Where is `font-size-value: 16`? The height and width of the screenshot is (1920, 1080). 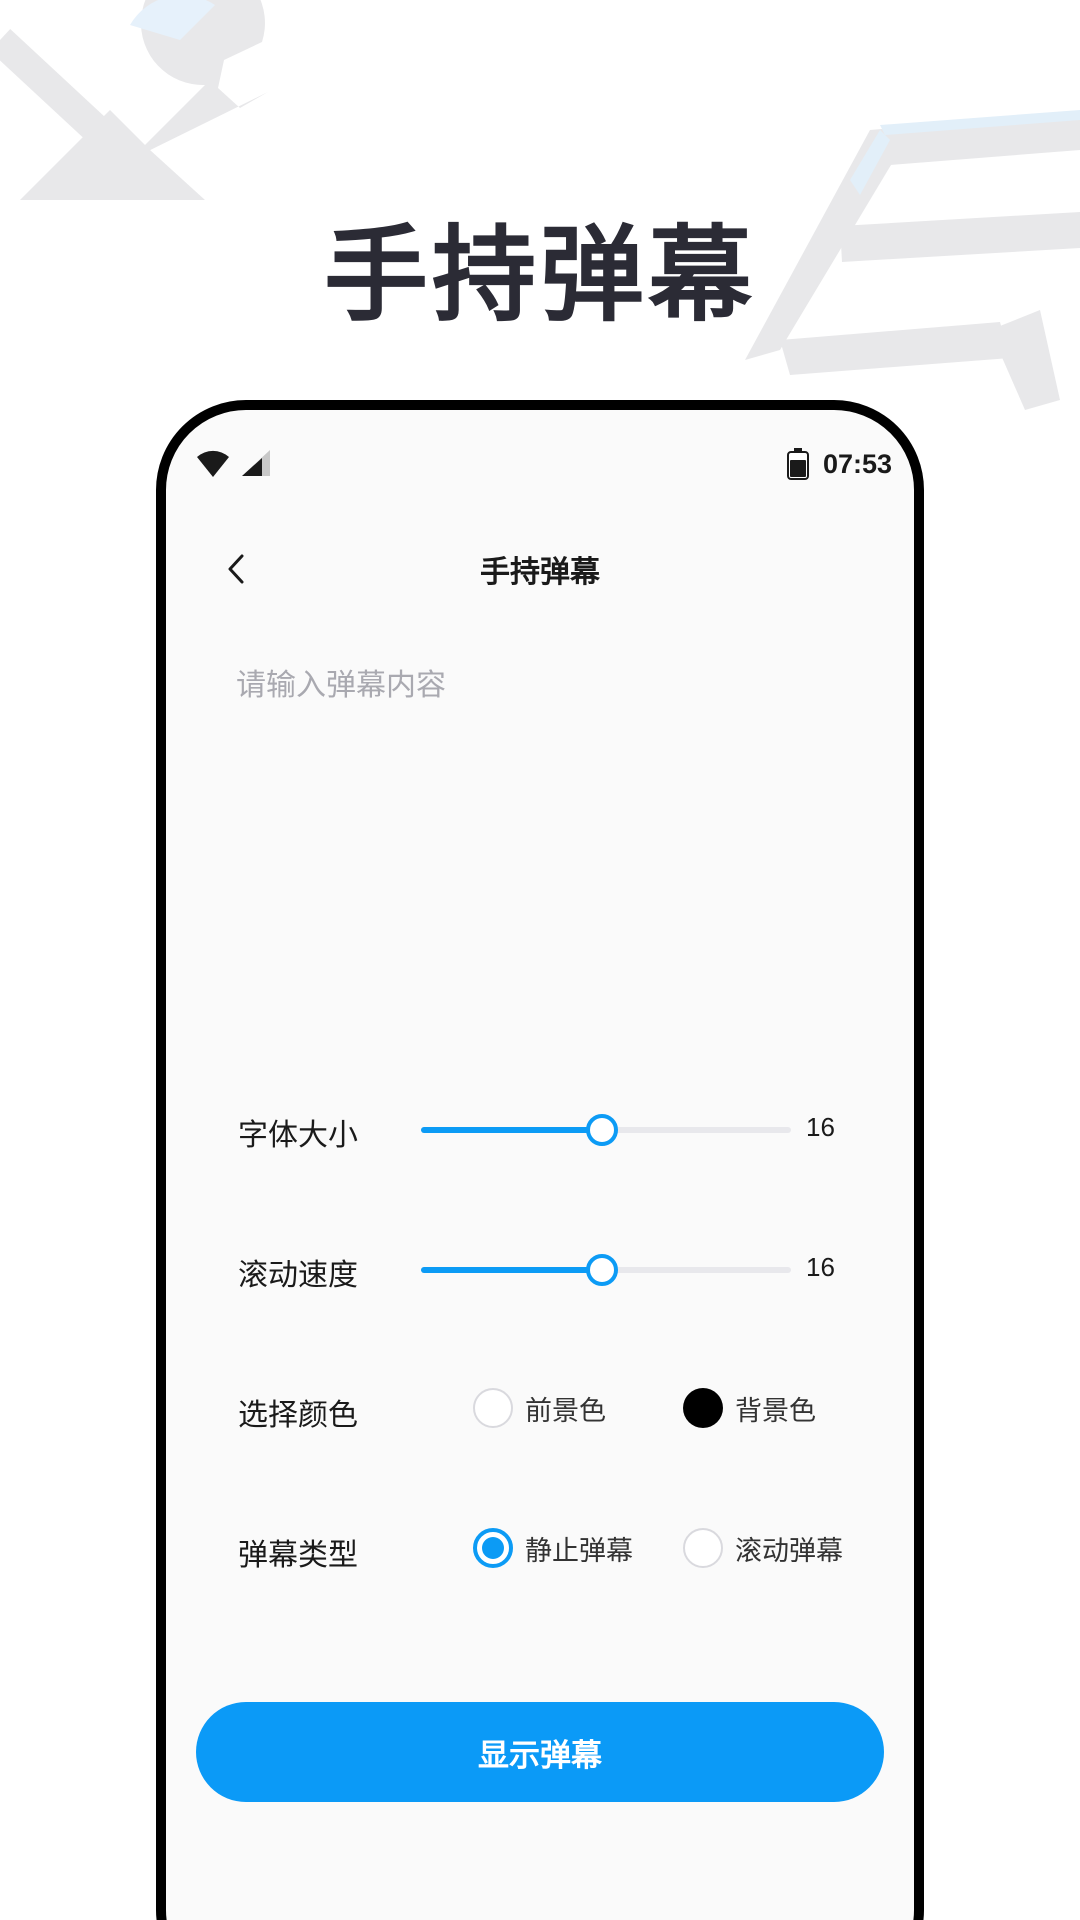
font-size-value: 16 is located at coordinates (820, 1127).